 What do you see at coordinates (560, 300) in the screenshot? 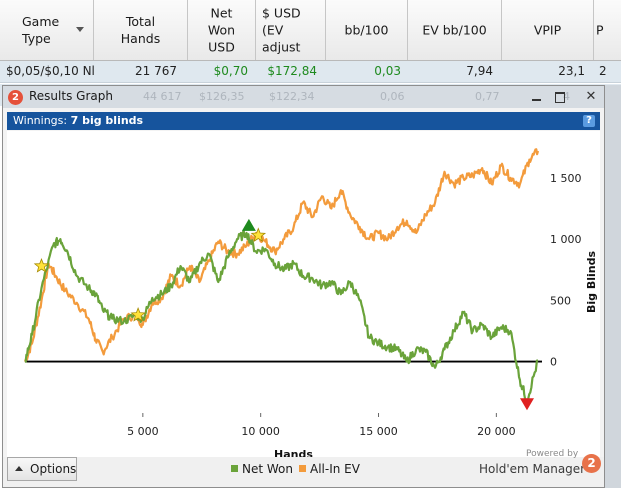
I see `y-tick-label: 500` at bounding box center [560, 300].